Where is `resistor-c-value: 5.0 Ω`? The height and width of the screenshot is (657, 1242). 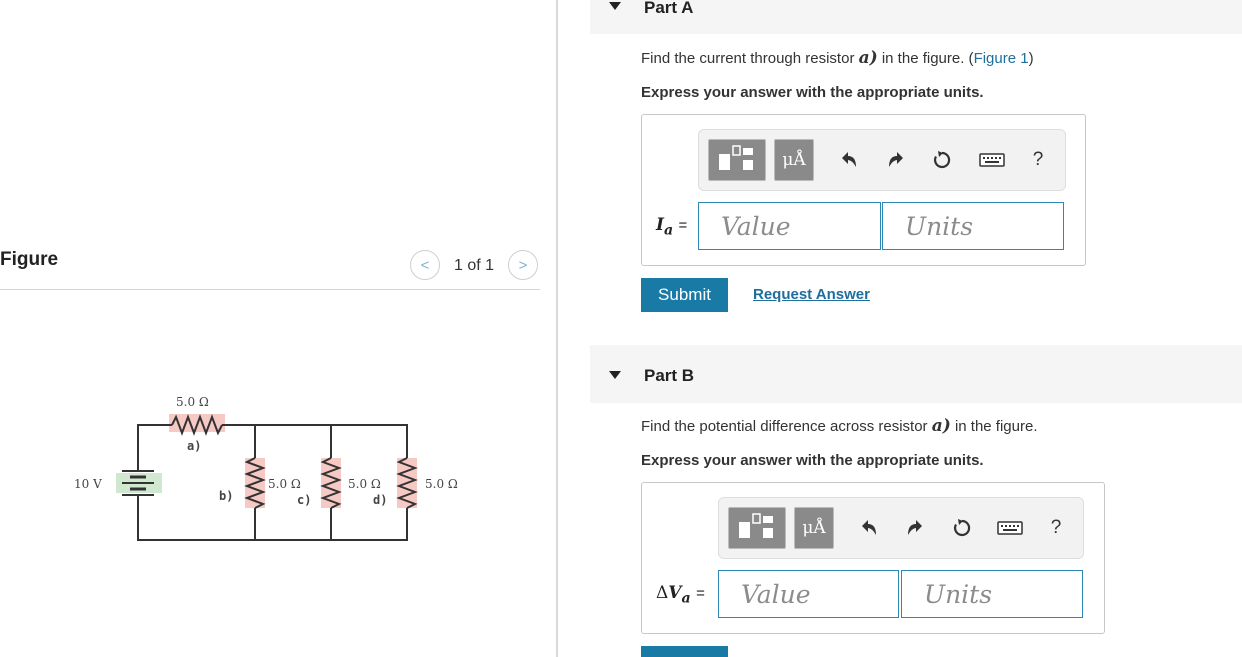 resistor-c-value: 5.0 Ω is located at coordinates (364, 484).